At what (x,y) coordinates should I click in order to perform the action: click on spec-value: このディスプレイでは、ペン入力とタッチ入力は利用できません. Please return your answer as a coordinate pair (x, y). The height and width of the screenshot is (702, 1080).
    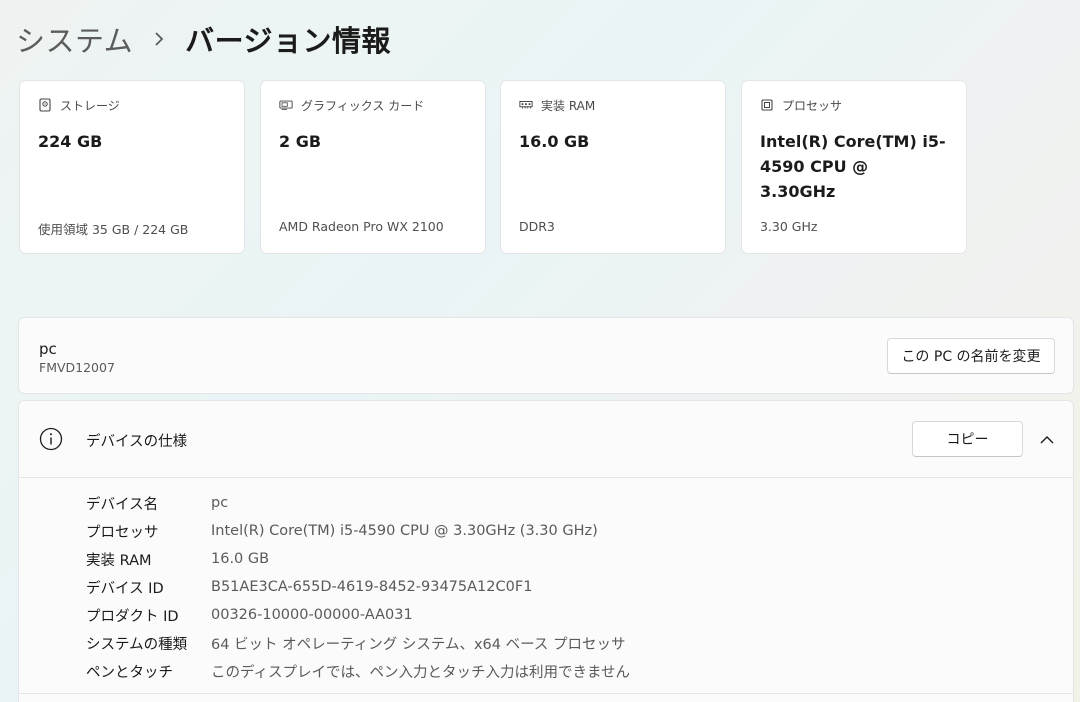
    Looking at the image, I should click on (421, 672).